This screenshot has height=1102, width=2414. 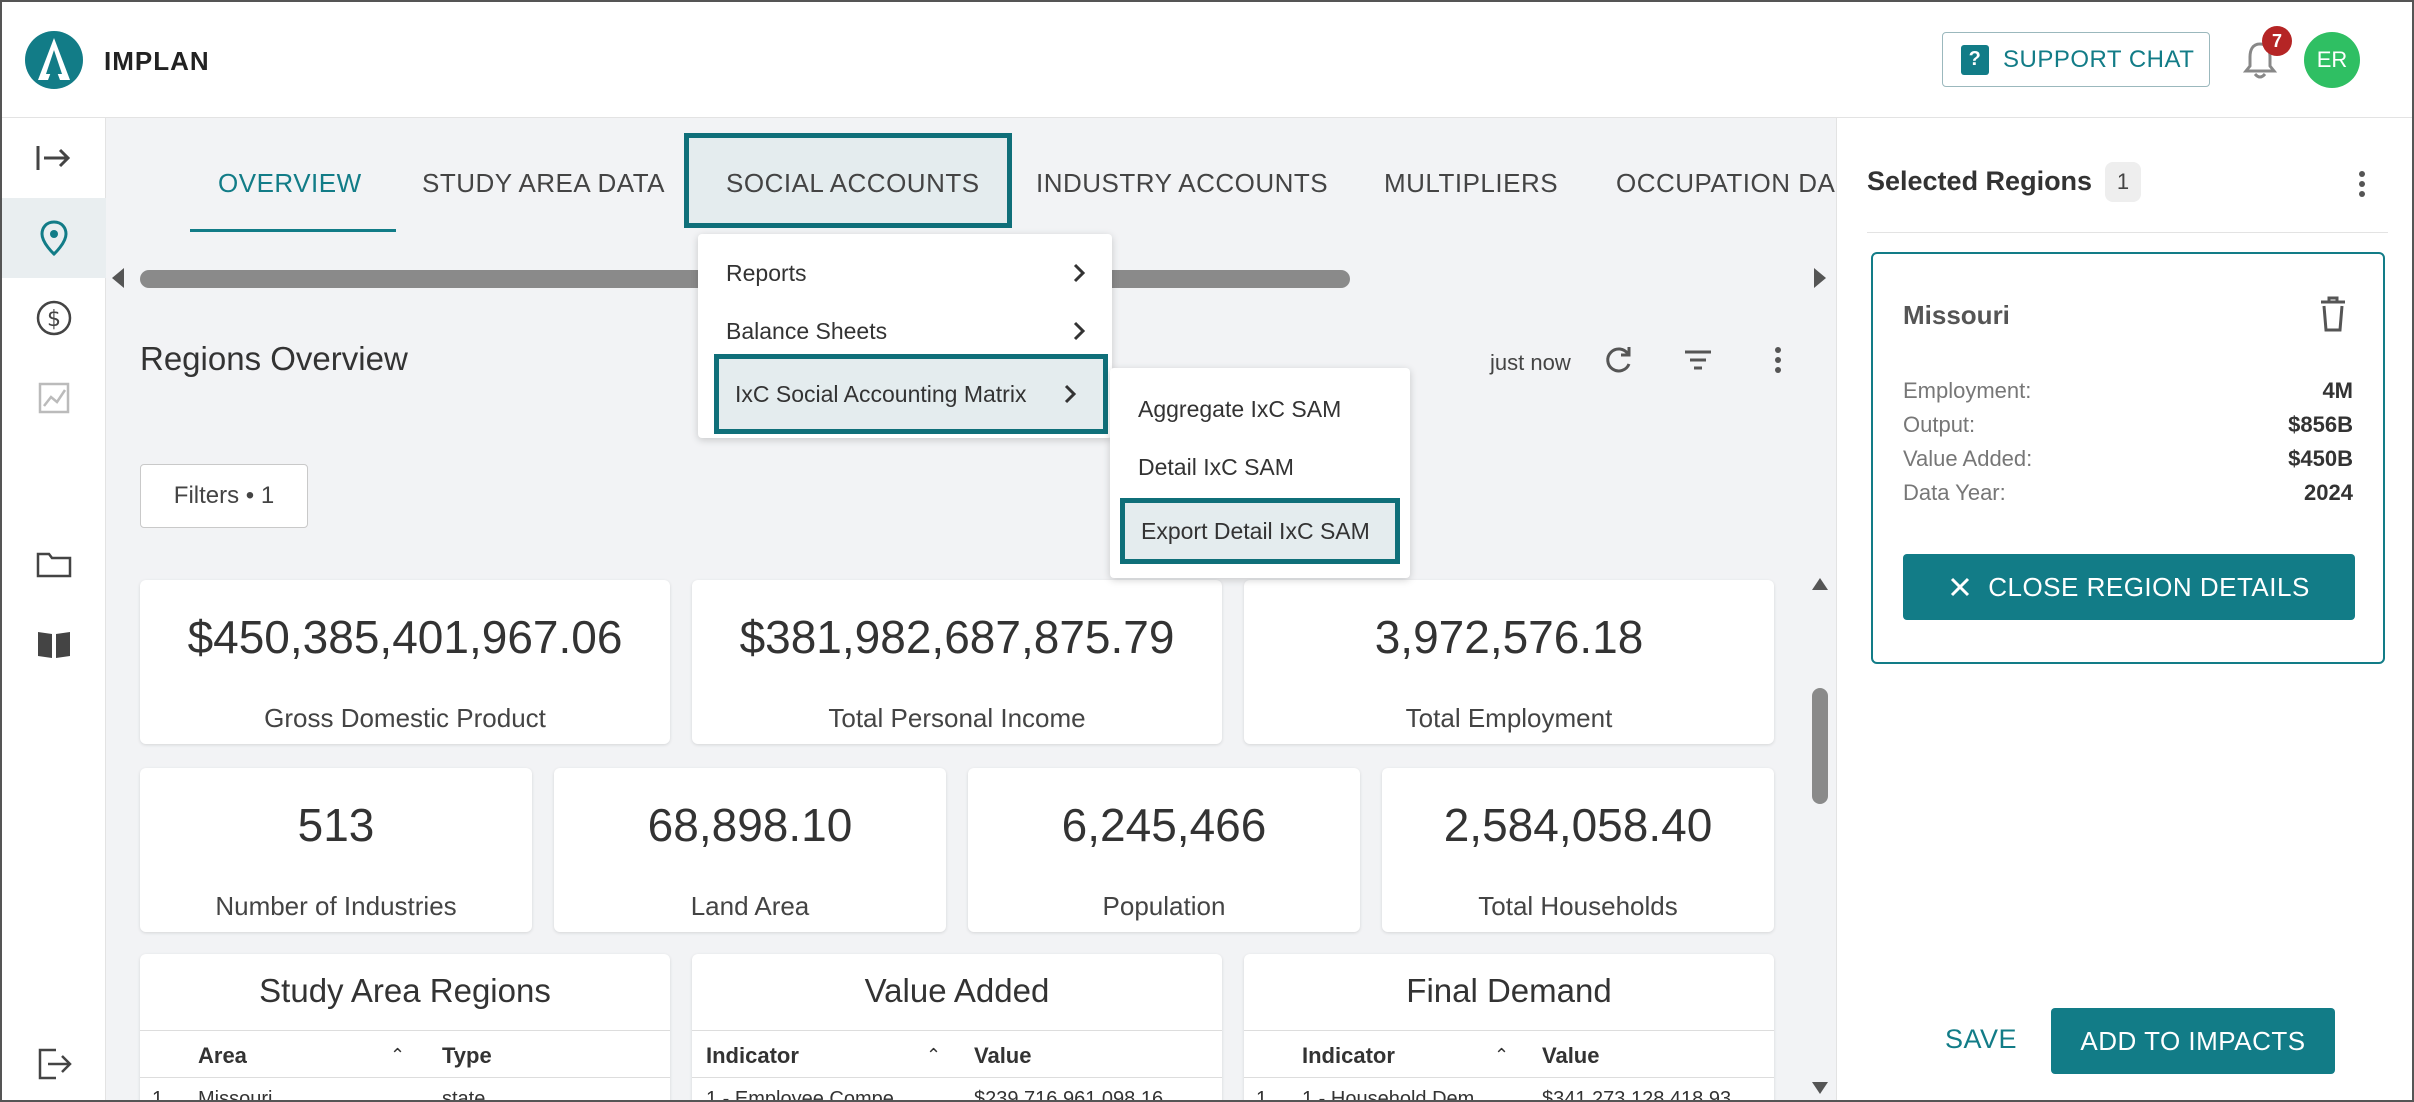 I want to click on scroll-right-arrow-icon, so click(x=1820, y=278).